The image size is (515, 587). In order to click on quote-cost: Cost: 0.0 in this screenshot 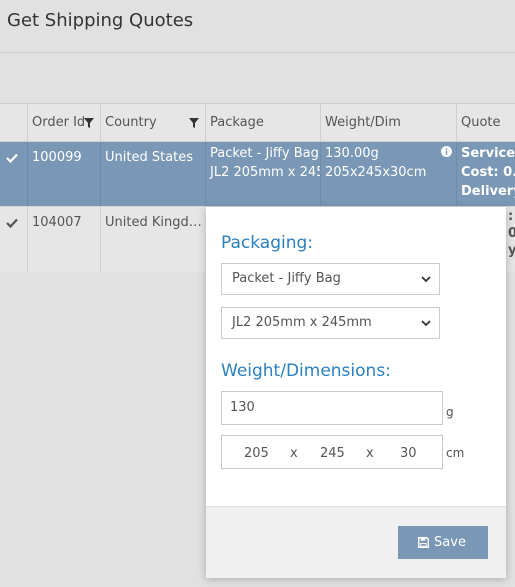, I will do `click(488, 172)`.